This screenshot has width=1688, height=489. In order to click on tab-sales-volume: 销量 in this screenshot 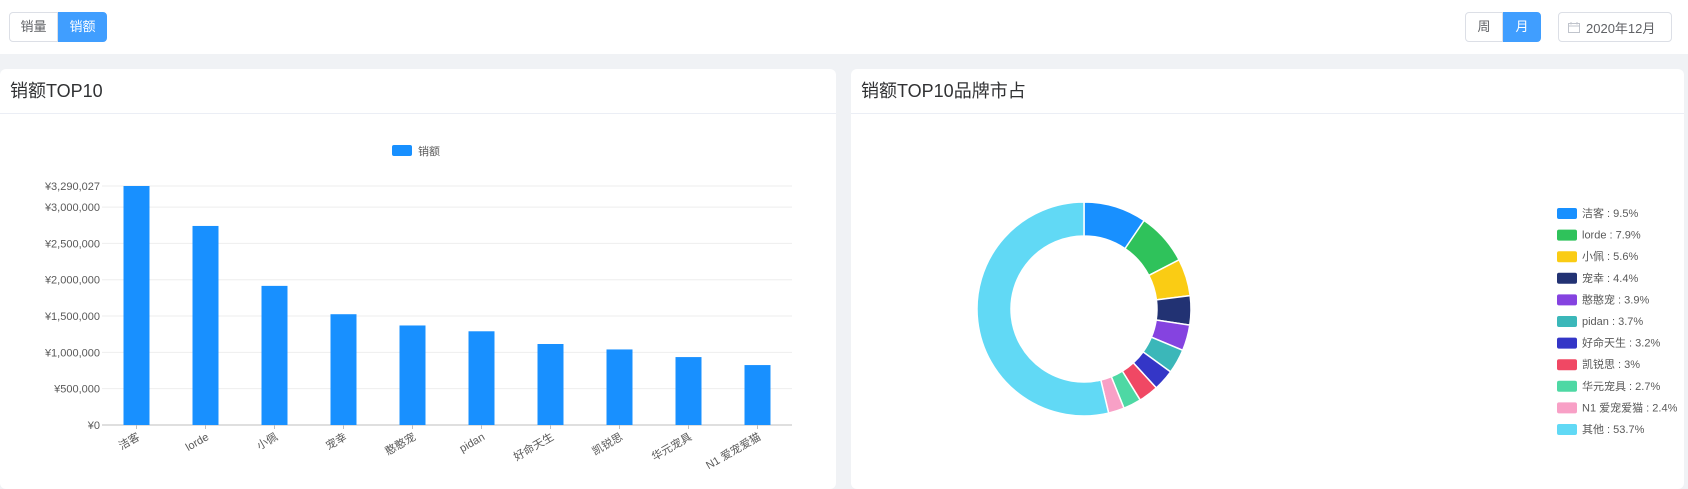, I will do `click(33, 27)`.